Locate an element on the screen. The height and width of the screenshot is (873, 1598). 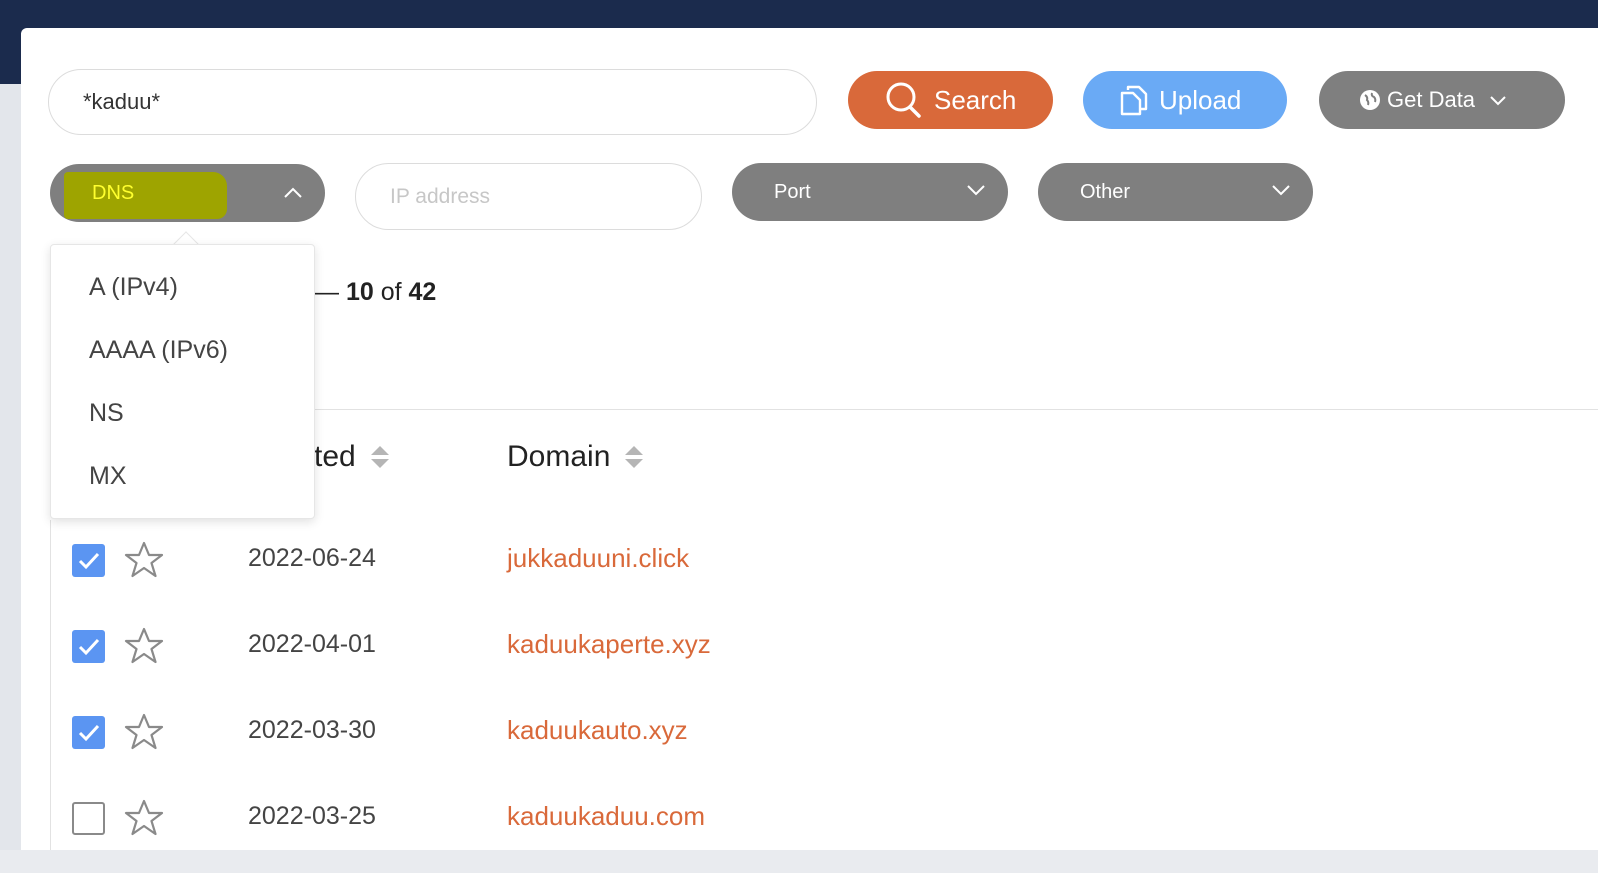
range-end: 10 is located at coordinates (359, 292).